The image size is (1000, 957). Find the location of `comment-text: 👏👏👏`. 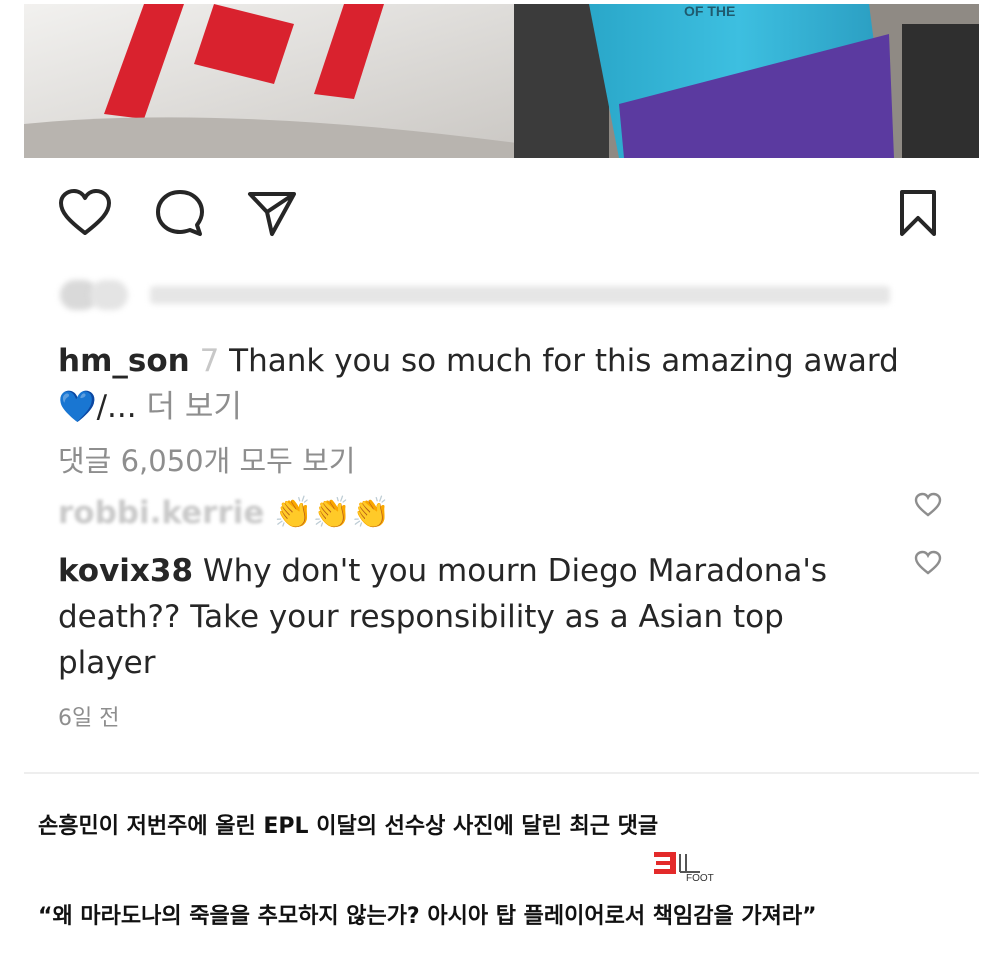

comment-text: 👏👏👏 is located at coordinates (332, 513).